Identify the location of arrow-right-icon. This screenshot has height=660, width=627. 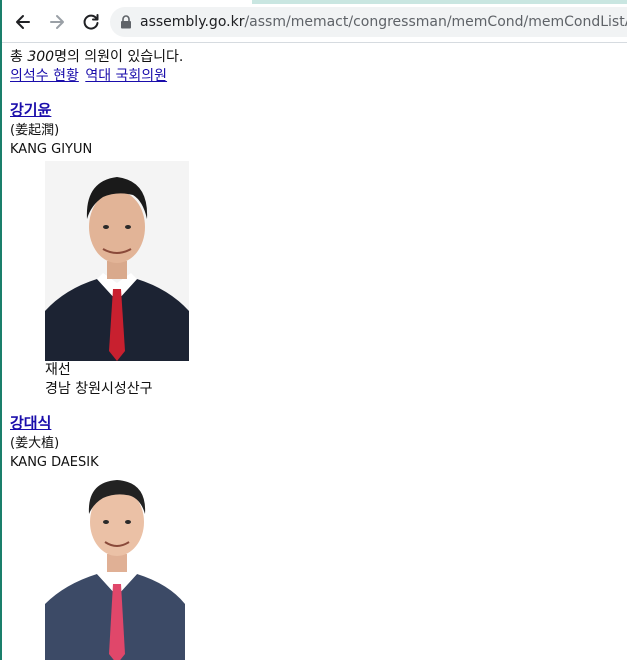
(57, 22).